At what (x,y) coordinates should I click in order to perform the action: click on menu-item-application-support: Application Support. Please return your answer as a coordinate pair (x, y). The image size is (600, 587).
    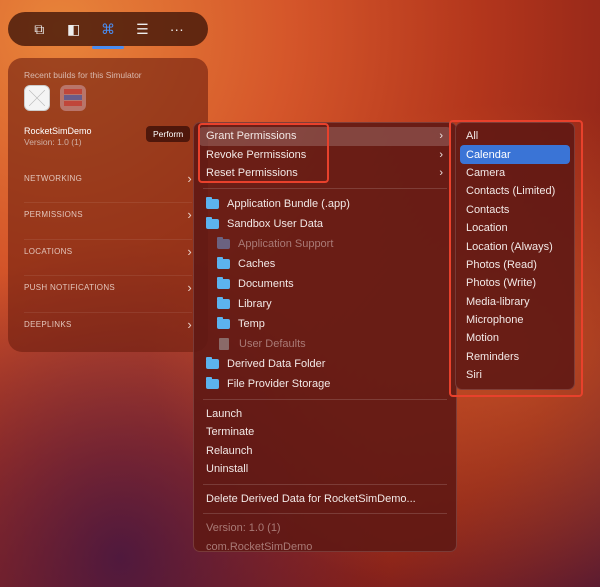
    Looking at the image, I should click on (325, 244).